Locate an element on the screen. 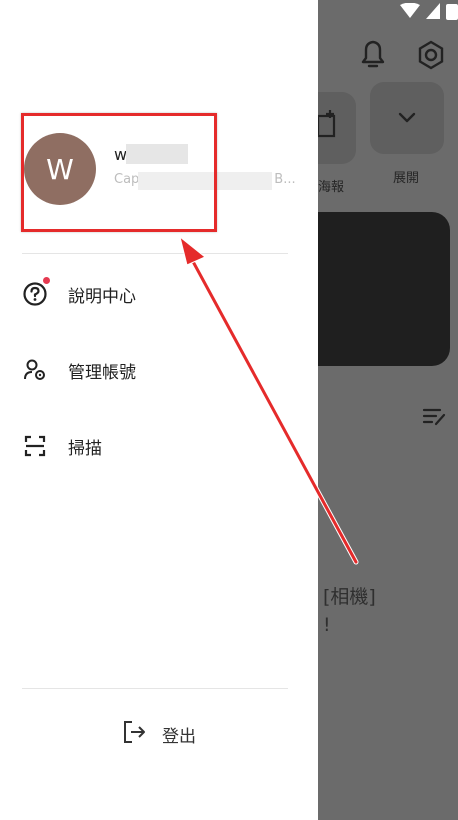  menu-item-help: 說明中心 is located at coordinates (152, 294).